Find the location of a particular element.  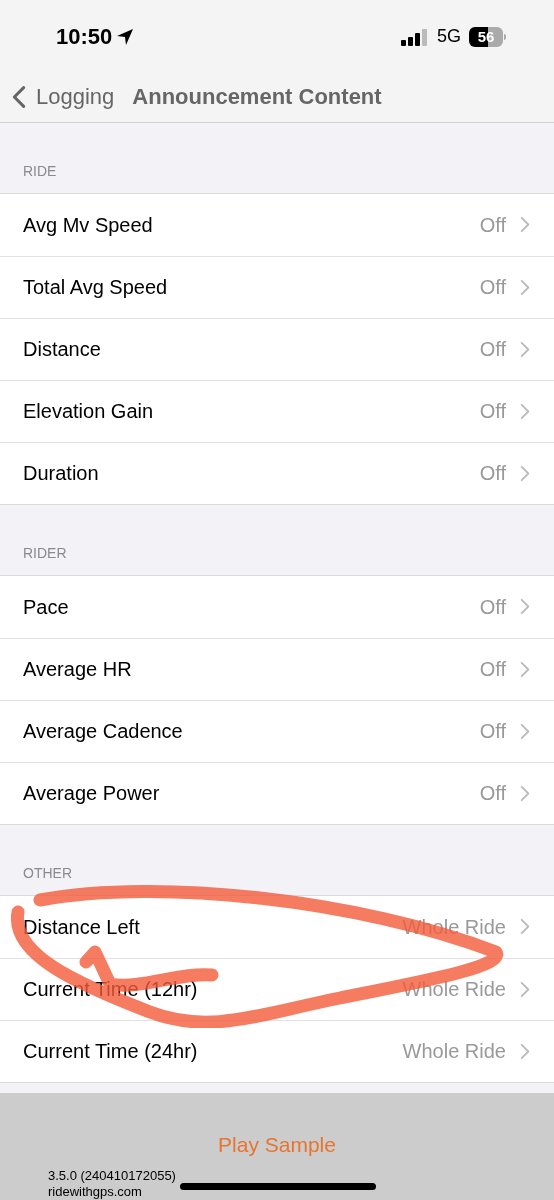

section-header: OTHER is located at coordinates (47, 873).